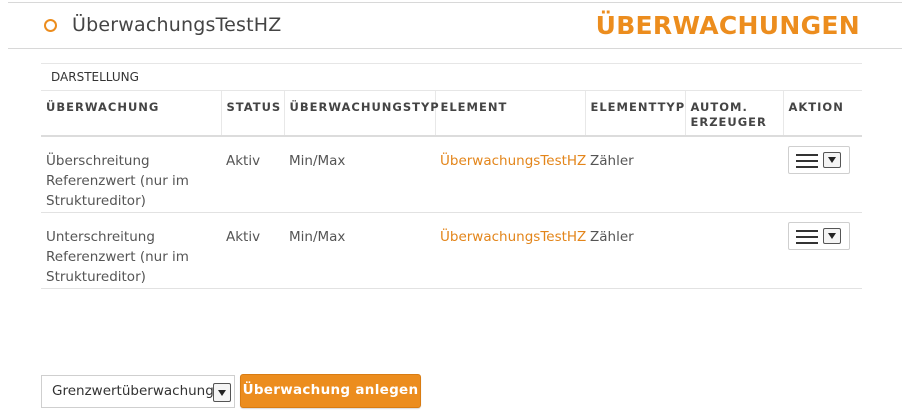  What do you see at coordinates (330, 391) in the screenshot?
I see `create-monitoring-button: Überwachung anlegen` at bounding box center [330, 391].